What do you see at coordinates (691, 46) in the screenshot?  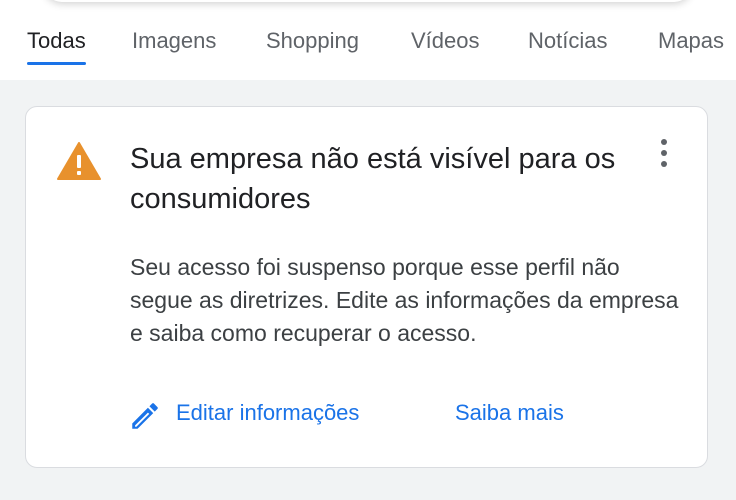 I see `tab-mapas: Mapas` at bounding box center [691, 46].